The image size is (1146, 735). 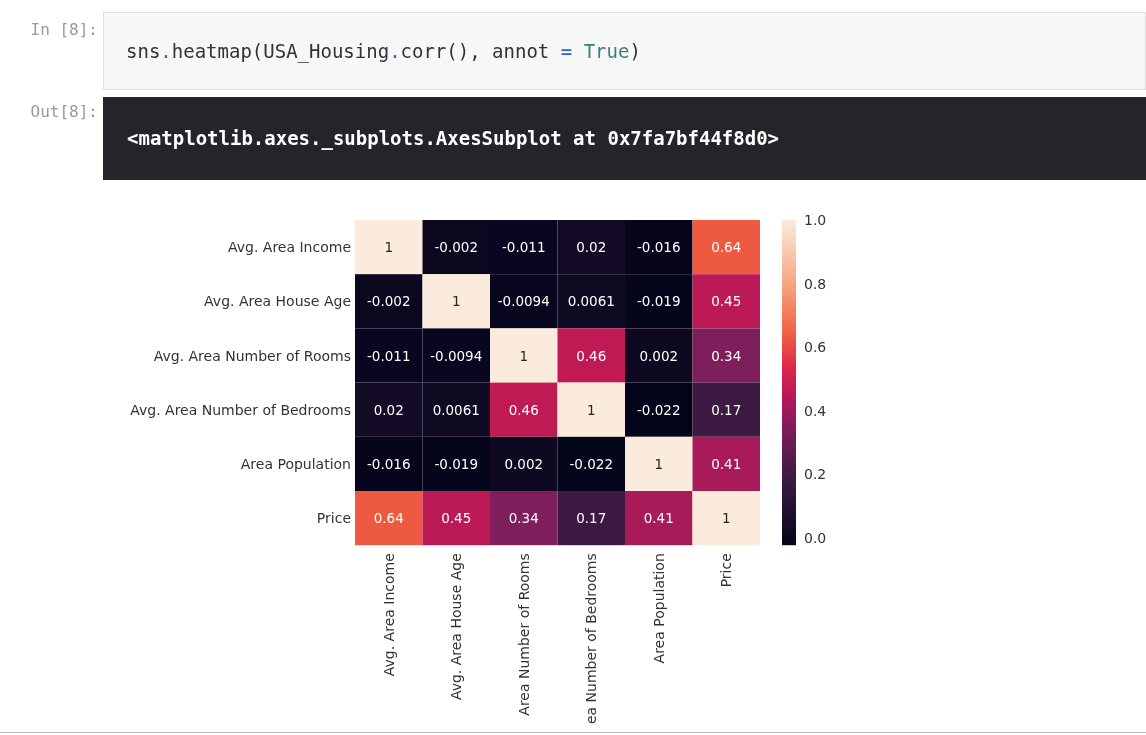 I want to click on row-label: Avg. Area House Age, so click(x=277, y=301).